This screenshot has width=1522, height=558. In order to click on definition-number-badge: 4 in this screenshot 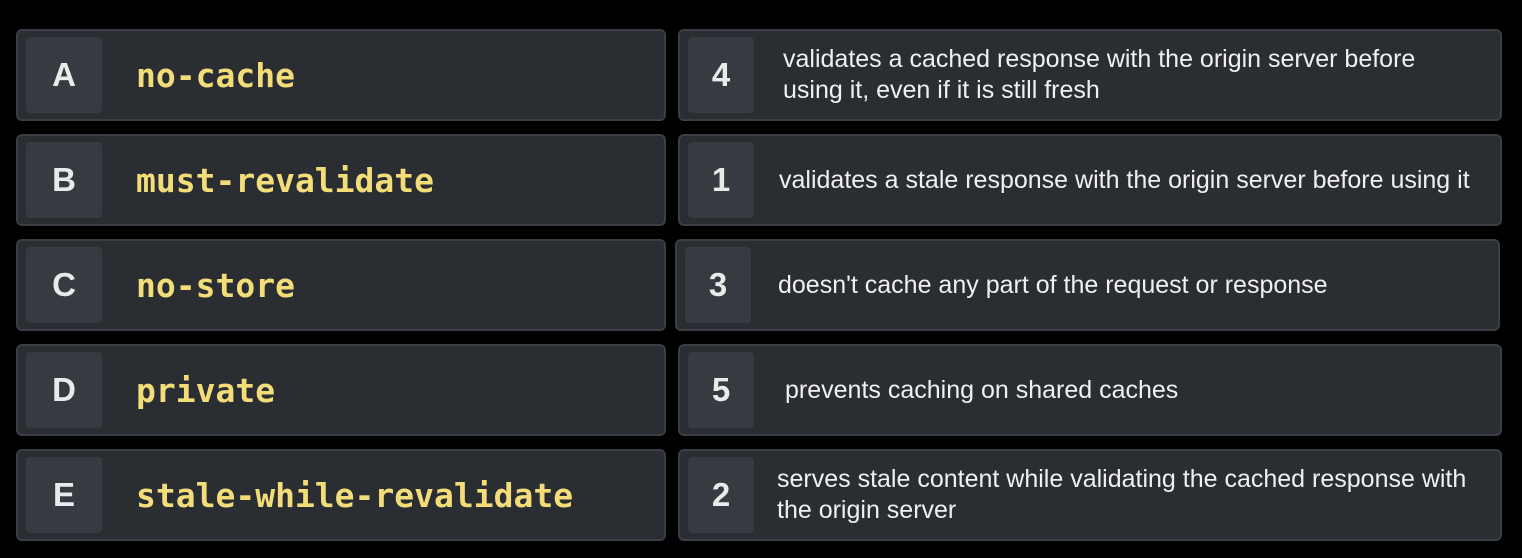, I will do `click(721, 75)`.